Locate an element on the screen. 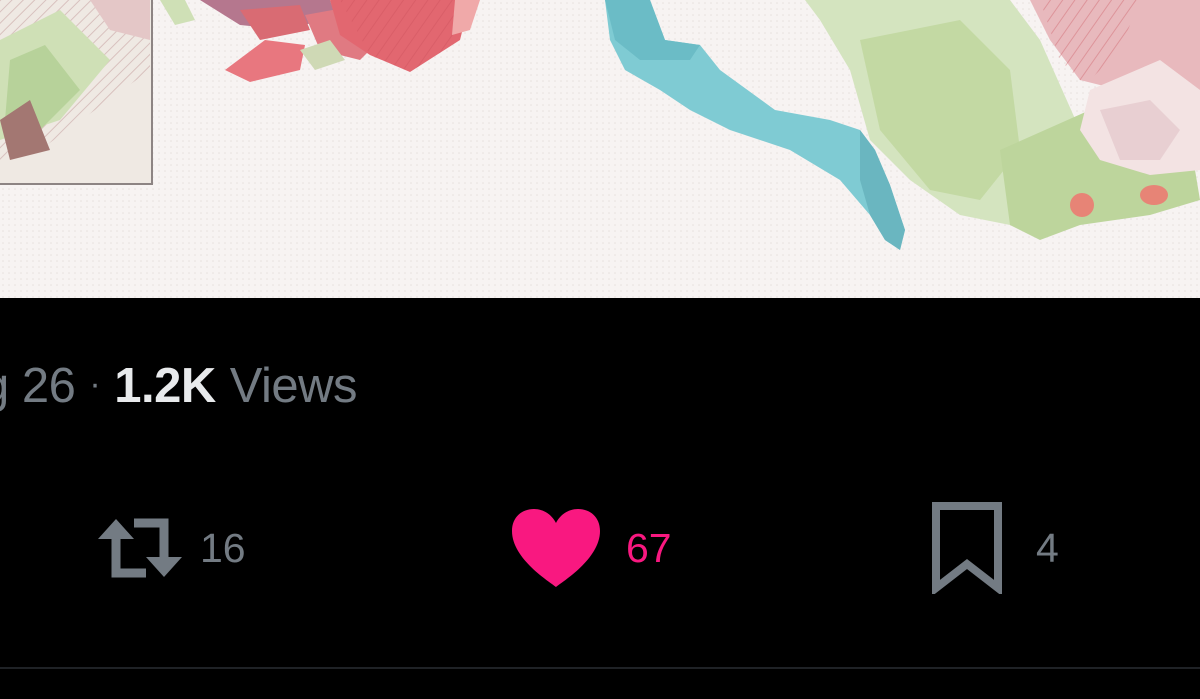  bookmark-count: 4 is located at coordinates (1047, 547).